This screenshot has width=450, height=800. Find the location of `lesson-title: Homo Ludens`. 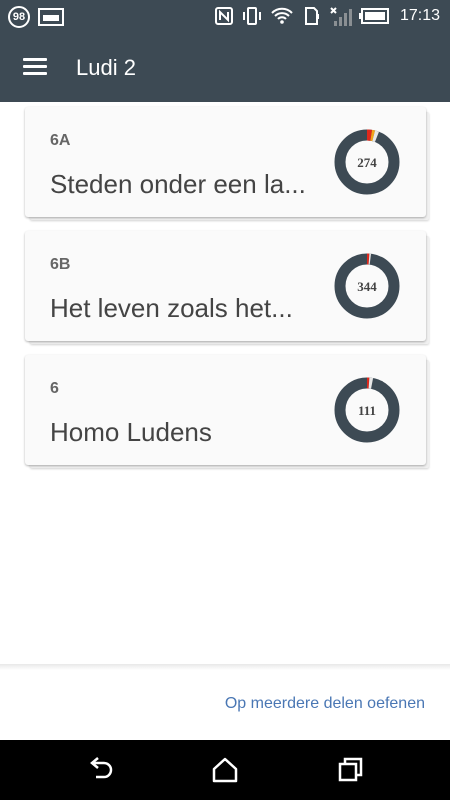

lesson-title: Homo Ludens is located at coordinates (131, 432).